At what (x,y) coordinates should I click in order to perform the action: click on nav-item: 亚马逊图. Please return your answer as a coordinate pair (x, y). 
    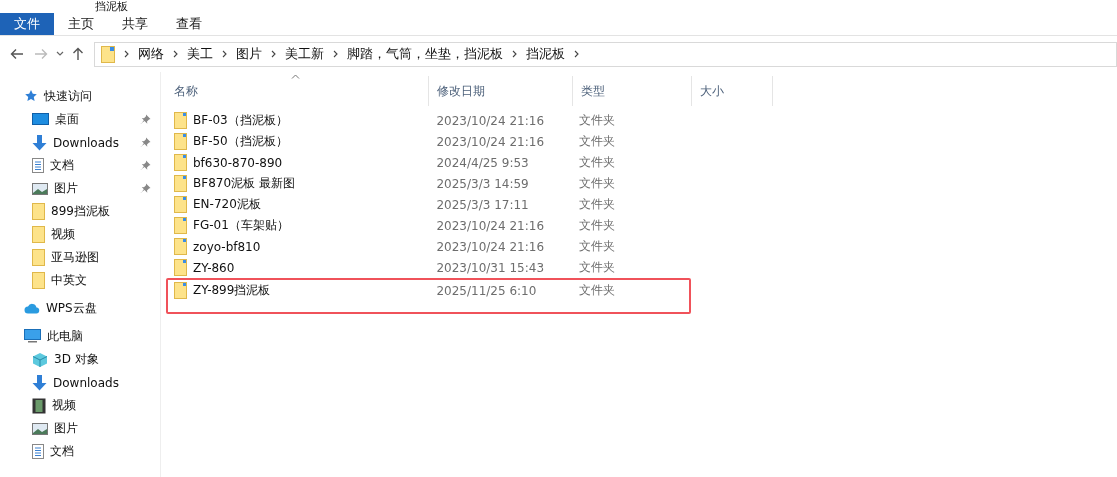
    Looking at the image, I should click on (80, 257).